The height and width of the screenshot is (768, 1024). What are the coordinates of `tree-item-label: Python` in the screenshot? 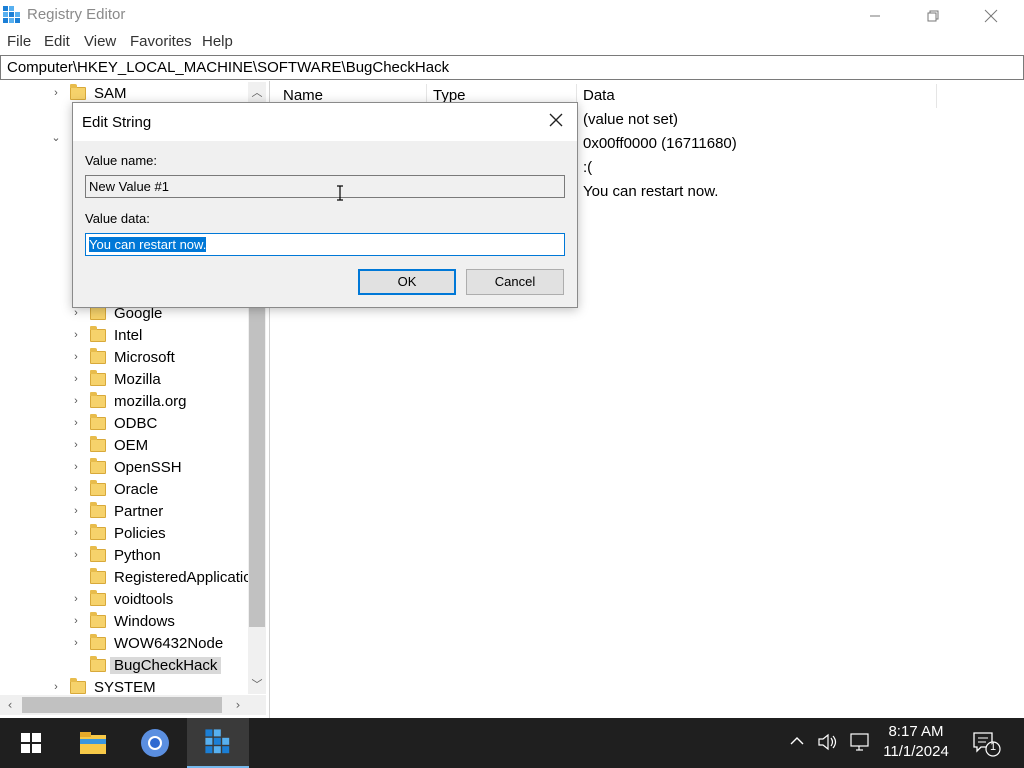 It's located at (137, 555).